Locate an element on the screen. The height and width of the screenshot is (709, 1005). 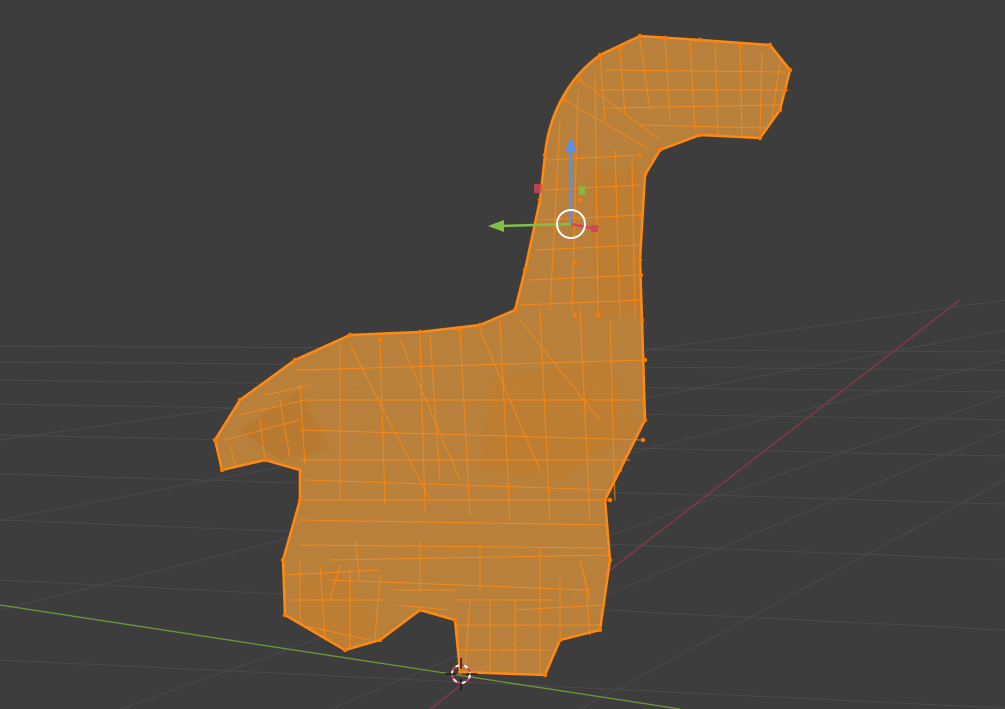
gizmo-x-handle-icon is located at coordinates (594, 228).